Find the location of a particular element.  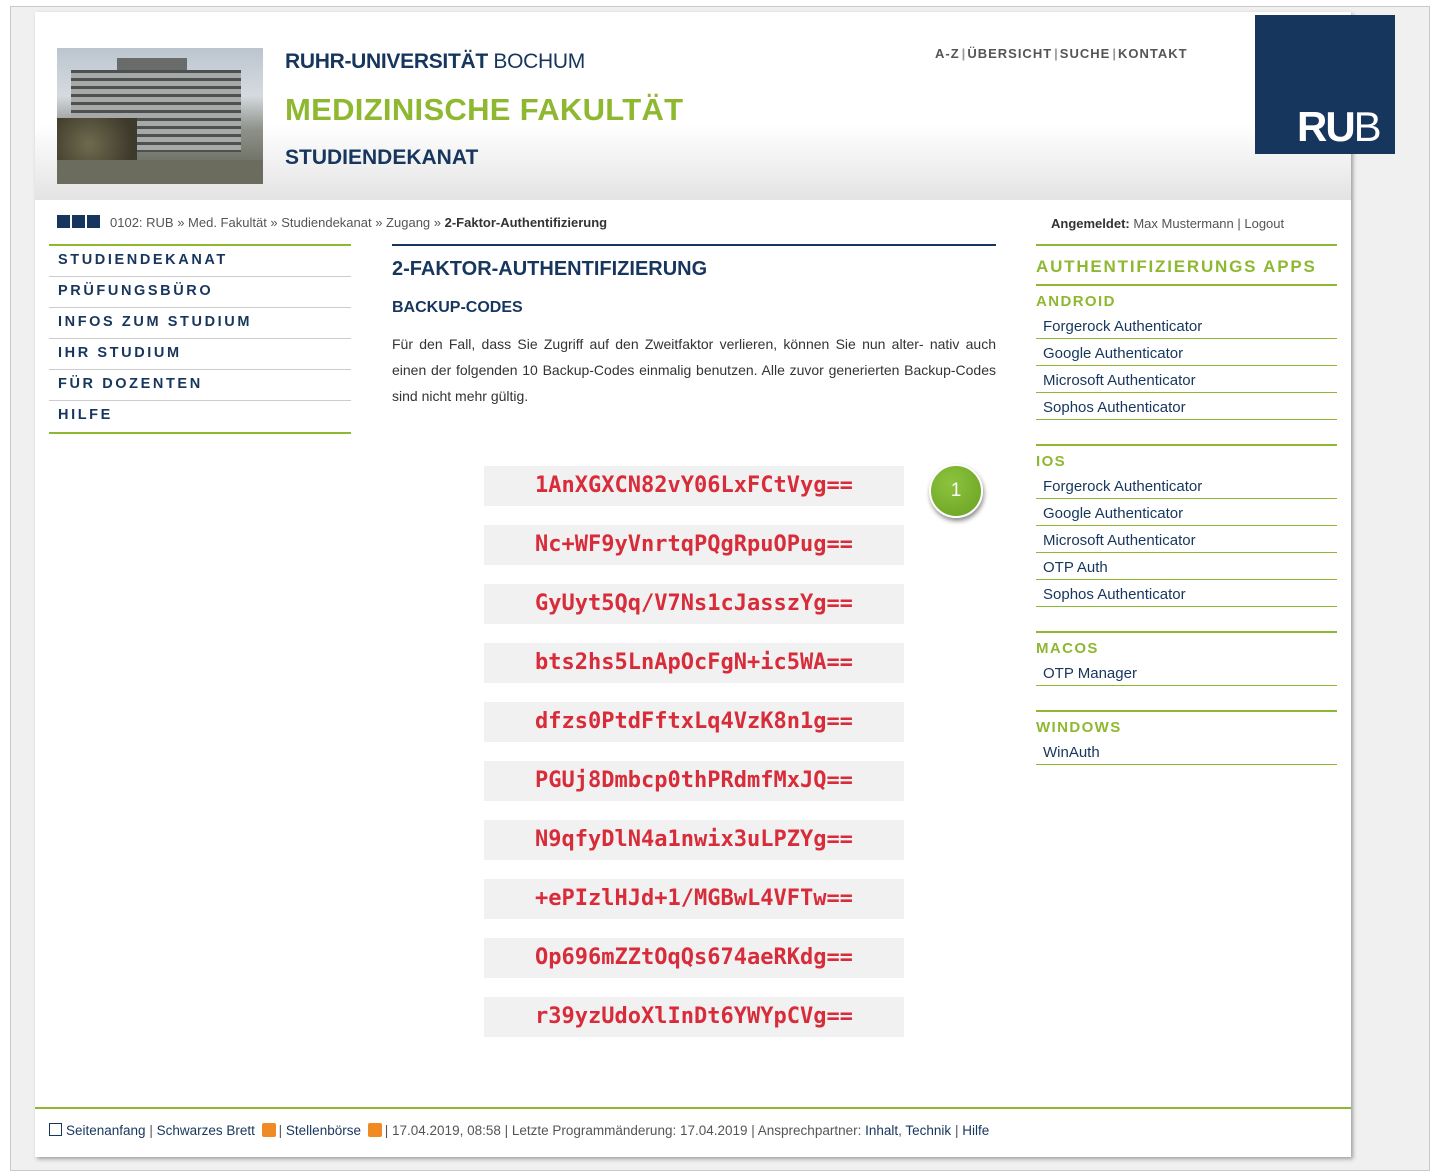

app-link: OTP Auth is located at coordinates (1186, 567).